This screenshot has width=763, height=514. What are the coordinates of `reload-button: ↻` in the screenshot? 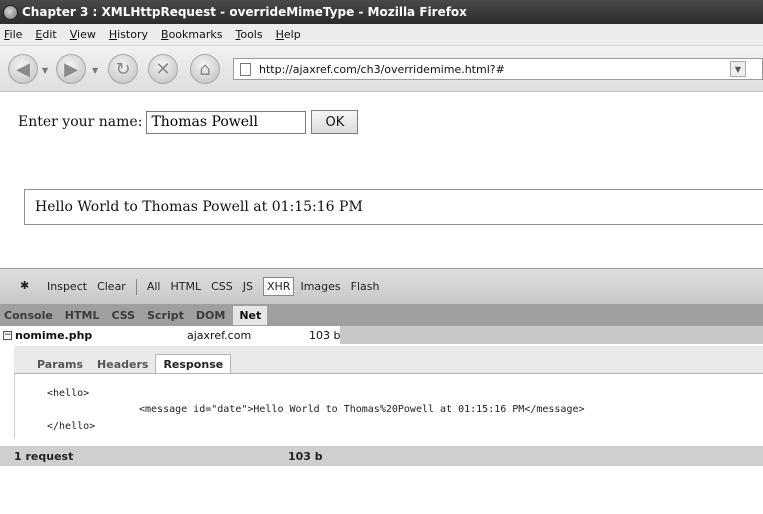 It's located at (123, 69).